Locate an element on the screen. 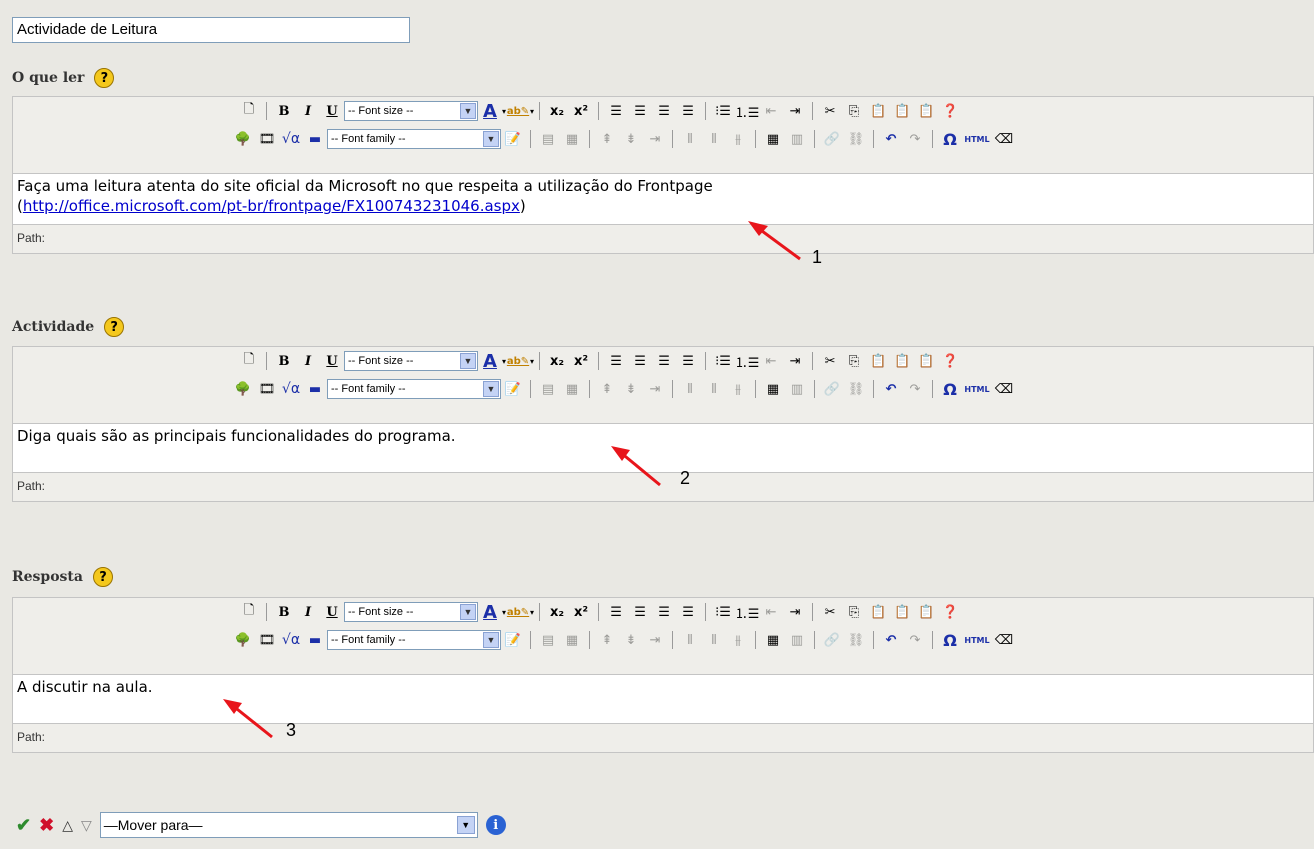  move-to-select: —Mover para— ▼ is located at coordinates (288, 825).